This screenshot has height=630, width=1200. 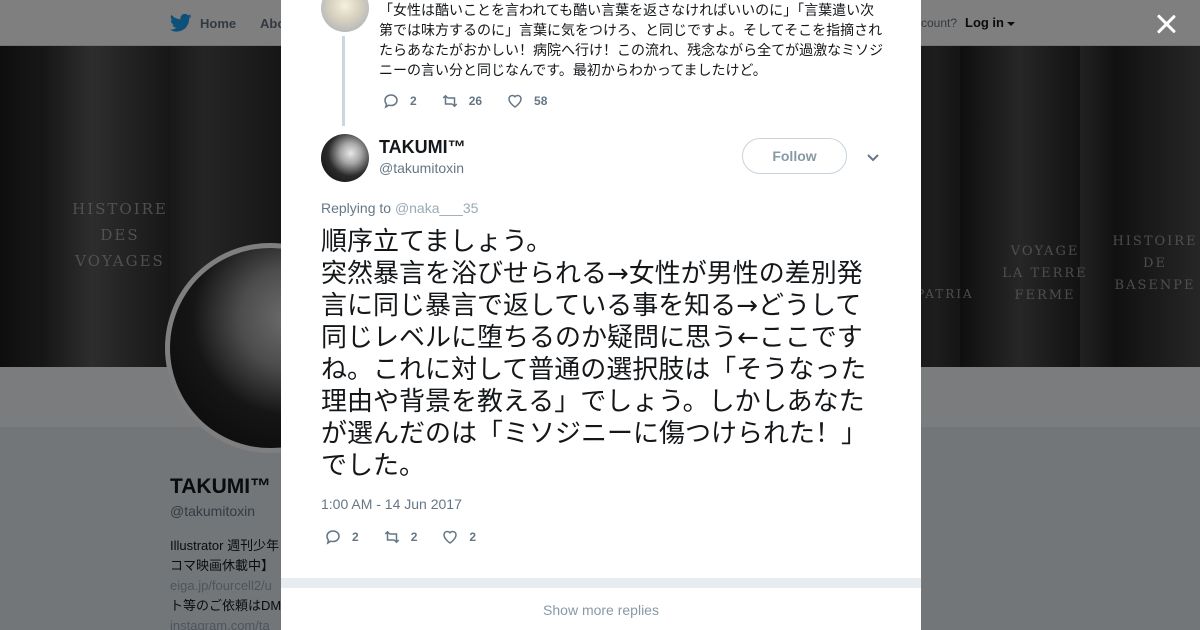 What do you see at coordinates (1166, 24) in the screenshot?
I see `close-icon` at bounding box center [1166, 24].